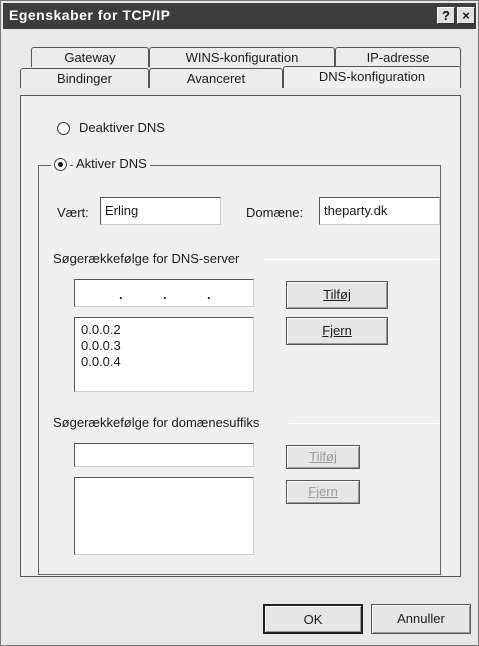  What do you see at coordinates (242, 57) in the screenshot?
I see `tab-wins-configuration: WINS-konfiguration` at bounding box center [242, 57].